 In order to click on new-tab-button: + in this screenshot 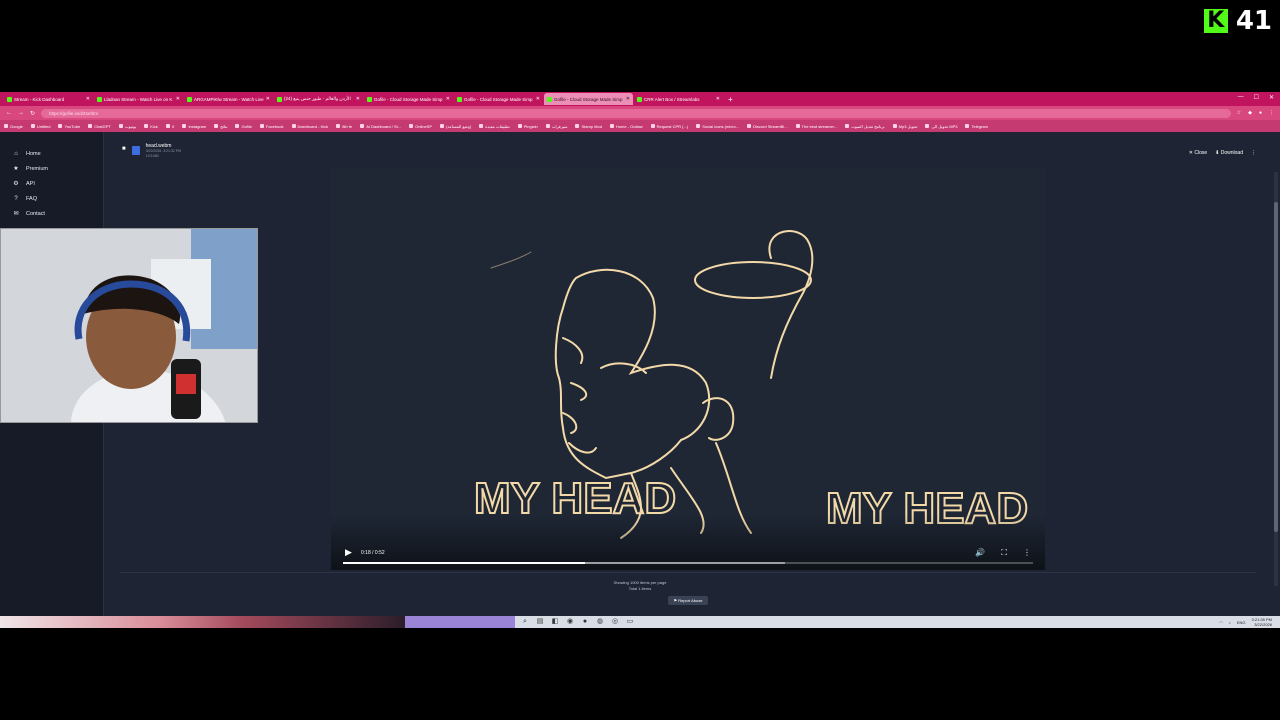, I will do `click(730, 99)`.